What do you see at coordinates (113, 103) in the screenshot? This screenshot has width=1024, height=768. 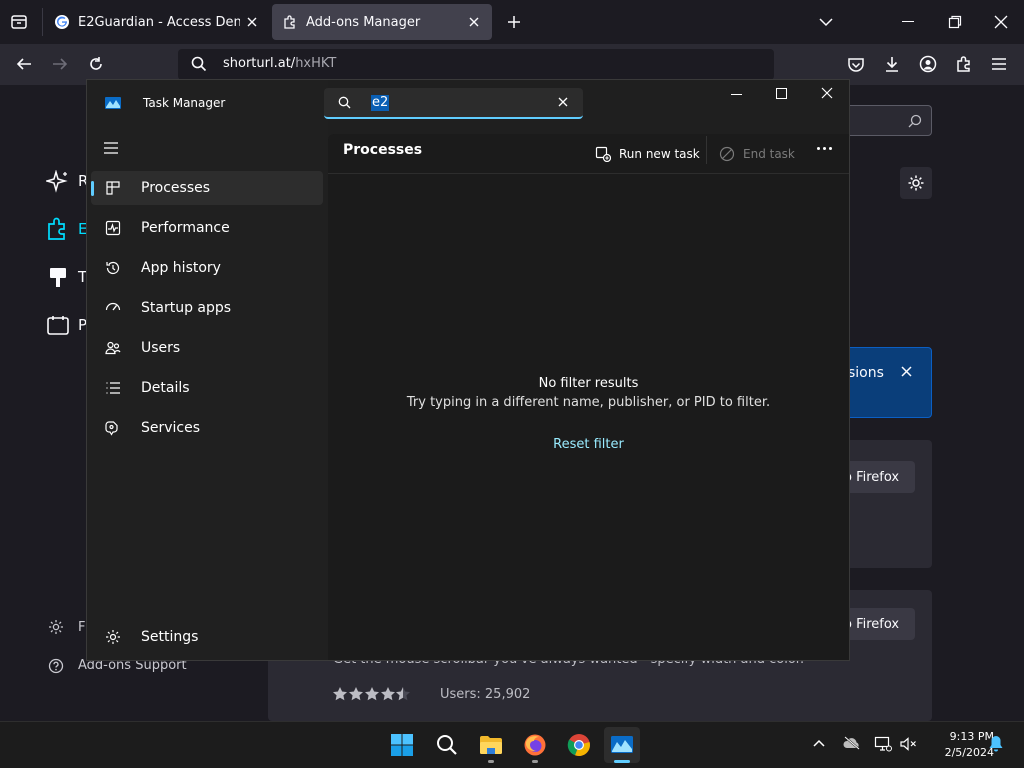 I see `task-manager-app-icon` at bounding box center [113, 103].